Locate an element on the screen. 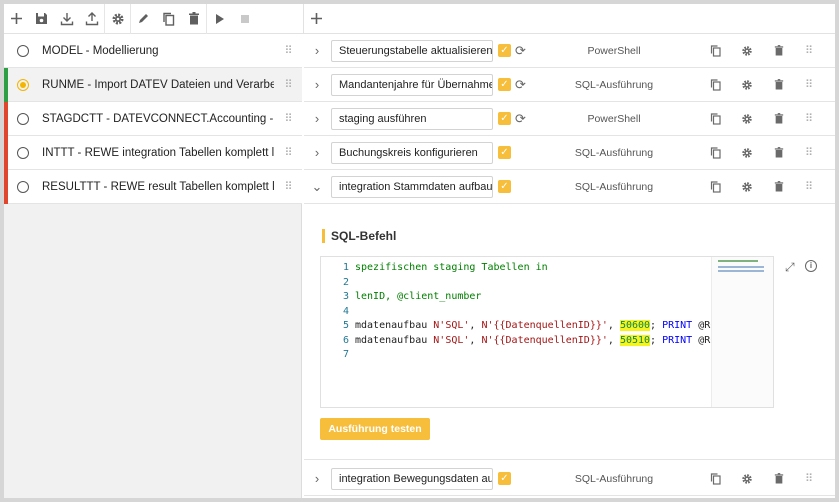  sql-title: SQL-Befehl is located at coordinates (359, 236).